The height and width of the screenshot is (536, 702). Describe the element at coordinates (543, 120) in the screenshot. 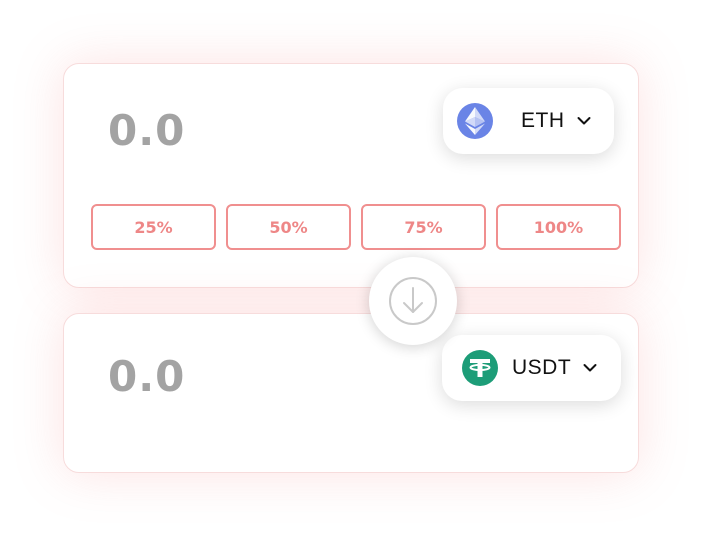

I see `from-token-symbol: ETH` at that location.